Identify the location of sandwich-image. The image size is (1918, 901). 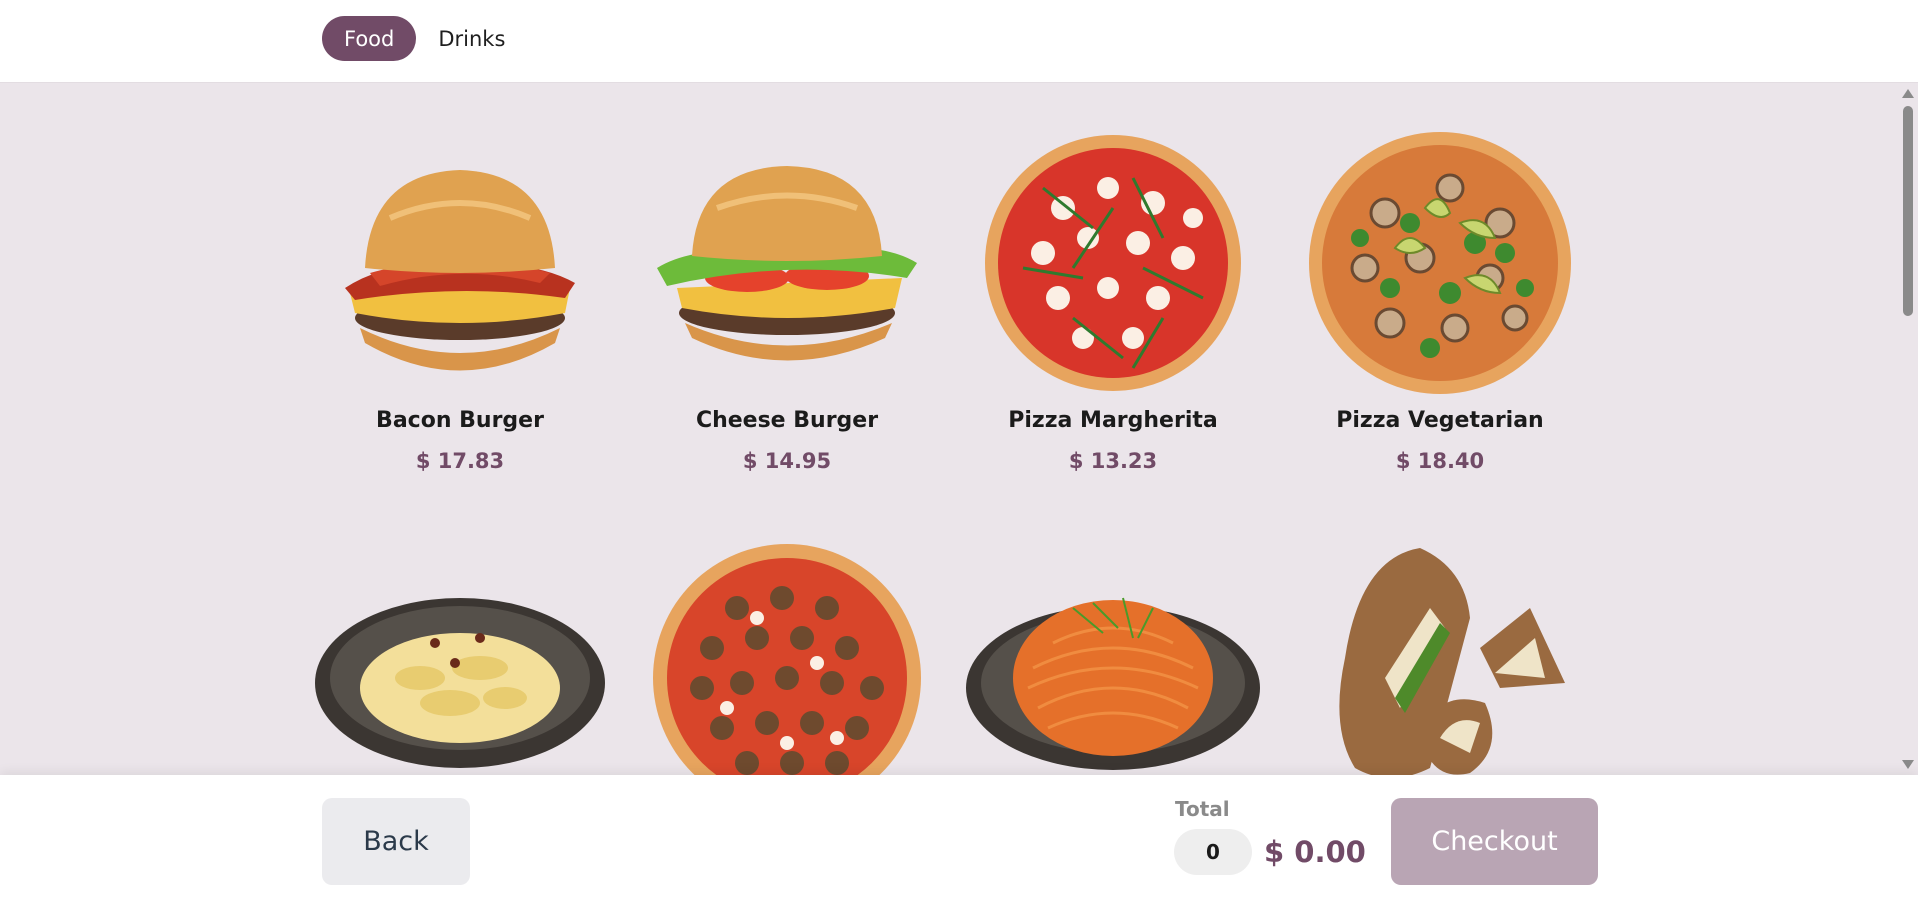
(1440, 656).